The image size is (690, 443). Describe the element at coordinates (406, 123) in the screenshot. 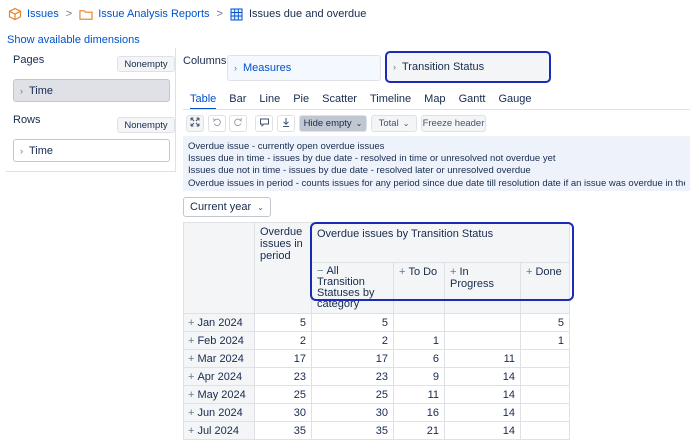

I see `chevron-down-icon: ⌄` at that location.